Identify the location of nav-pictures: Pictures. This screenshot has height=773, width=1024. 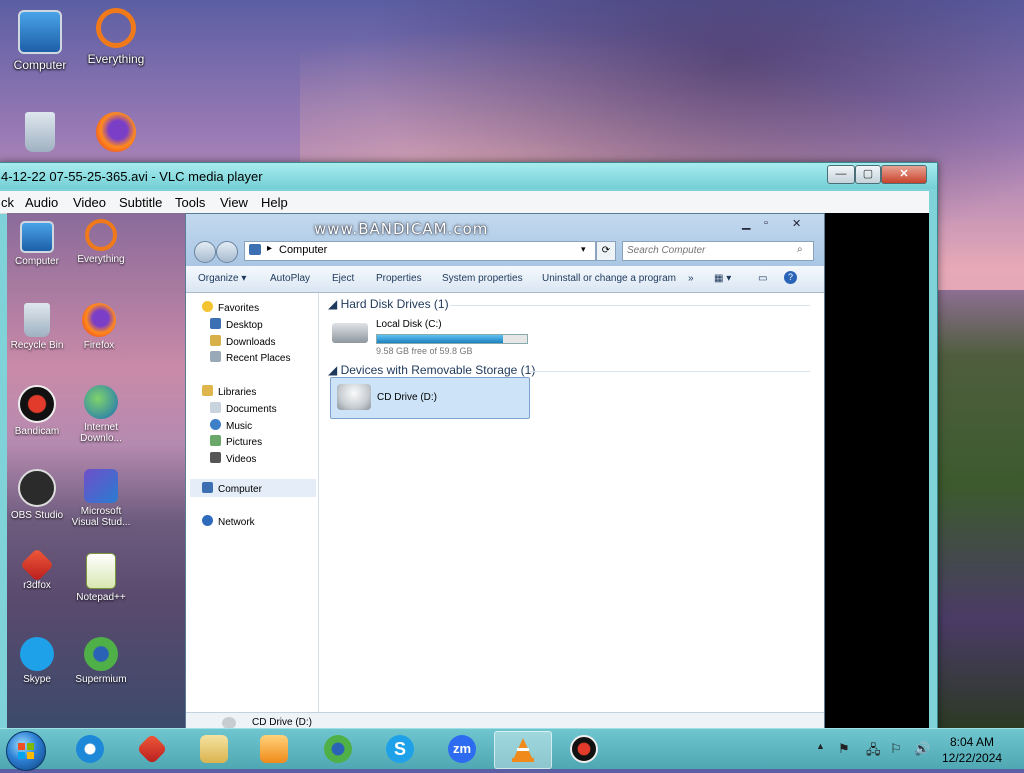
(236, 441).